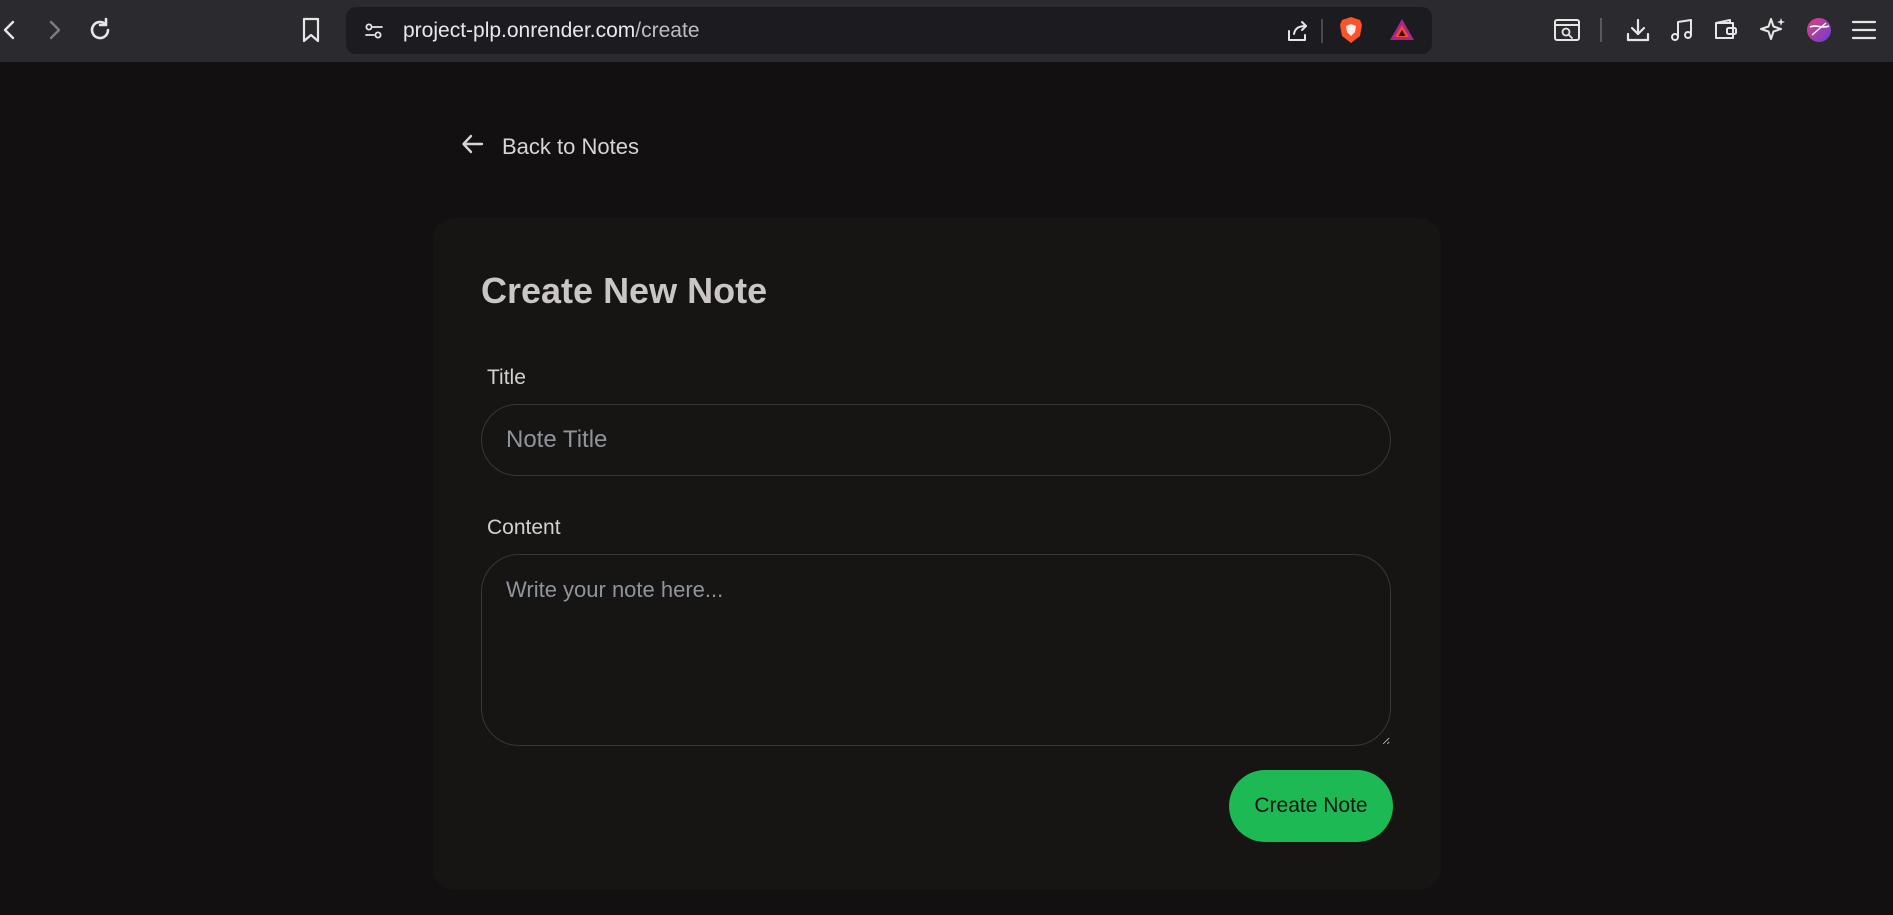  Describe the element at coordinates (1298, 31) in the screenshot. I see `share-icon` at that location.